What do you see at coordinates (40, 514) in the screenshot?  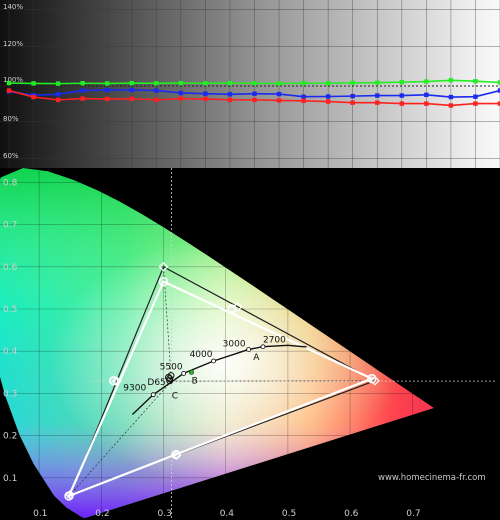 I see `cie-x-tick-label: 0.1` at bounding box center [40, 514].